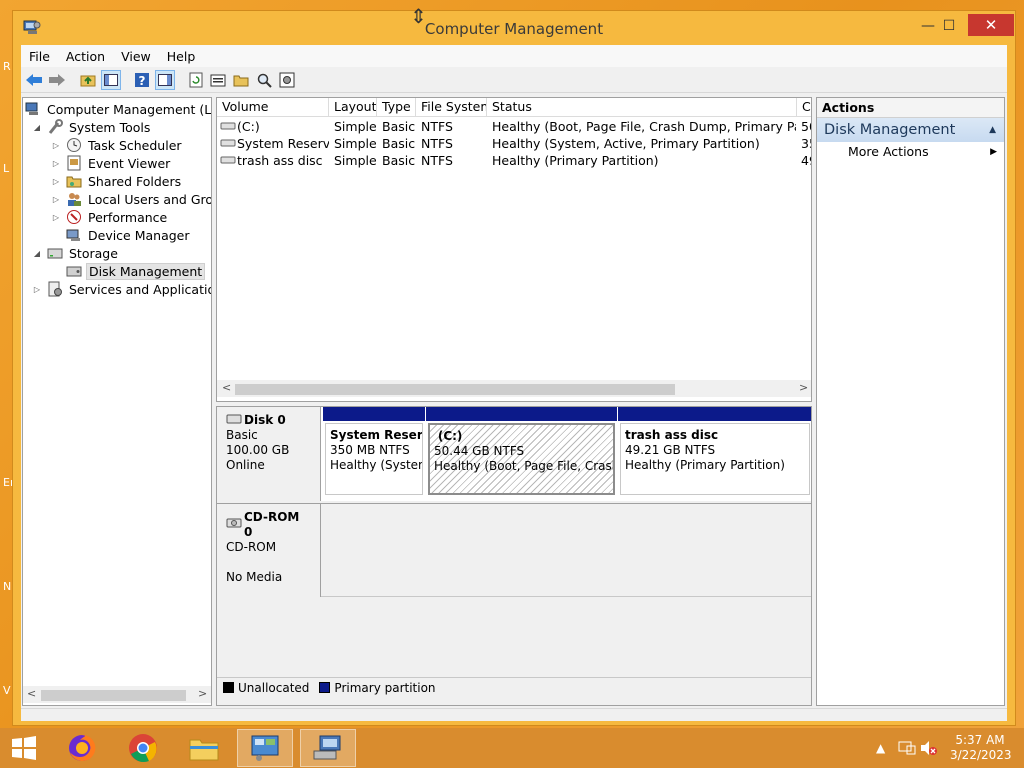 Image resolution: width=1024 pixels, height=768 pixels. I want to click on menu-help: Help, so click(181, 56).